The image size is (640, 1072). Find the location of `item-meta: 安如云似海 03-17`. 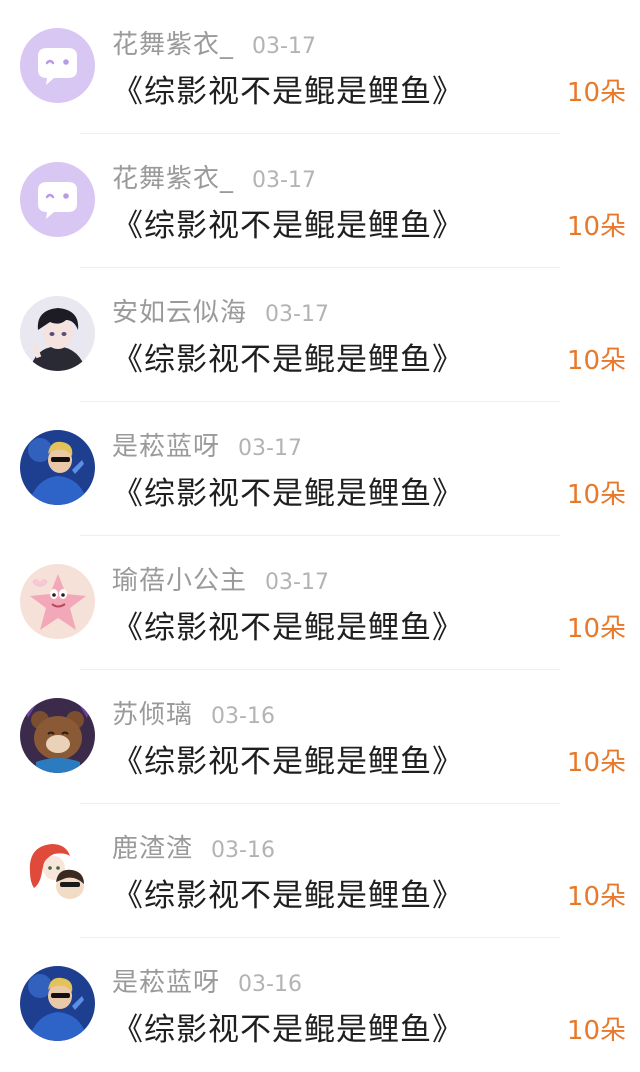

item-meta: 安如云似海 03-17 is located at coordinates (220, 310).